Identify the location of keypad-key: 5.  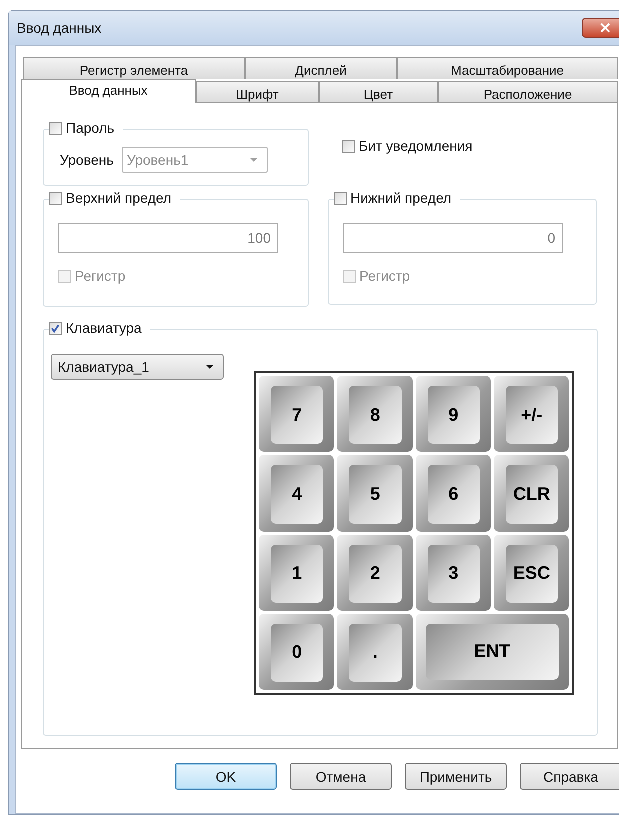
(374, 493).